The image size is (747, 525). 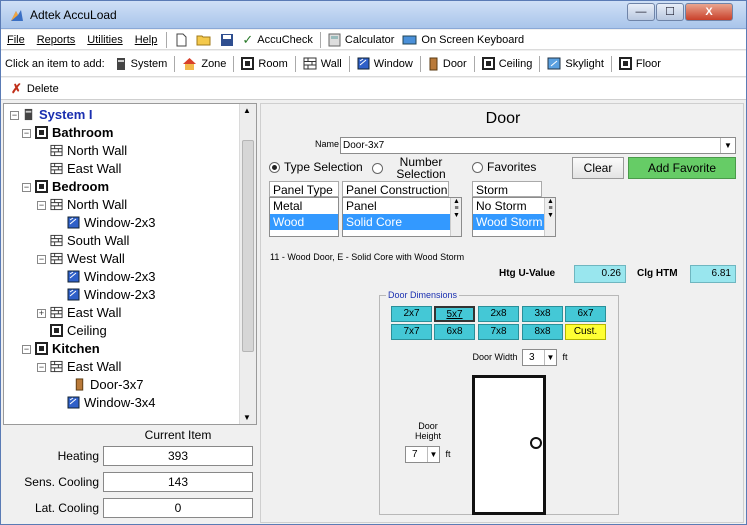 I want to click on add-floor-label: Floor, so click(x=648, y=63).